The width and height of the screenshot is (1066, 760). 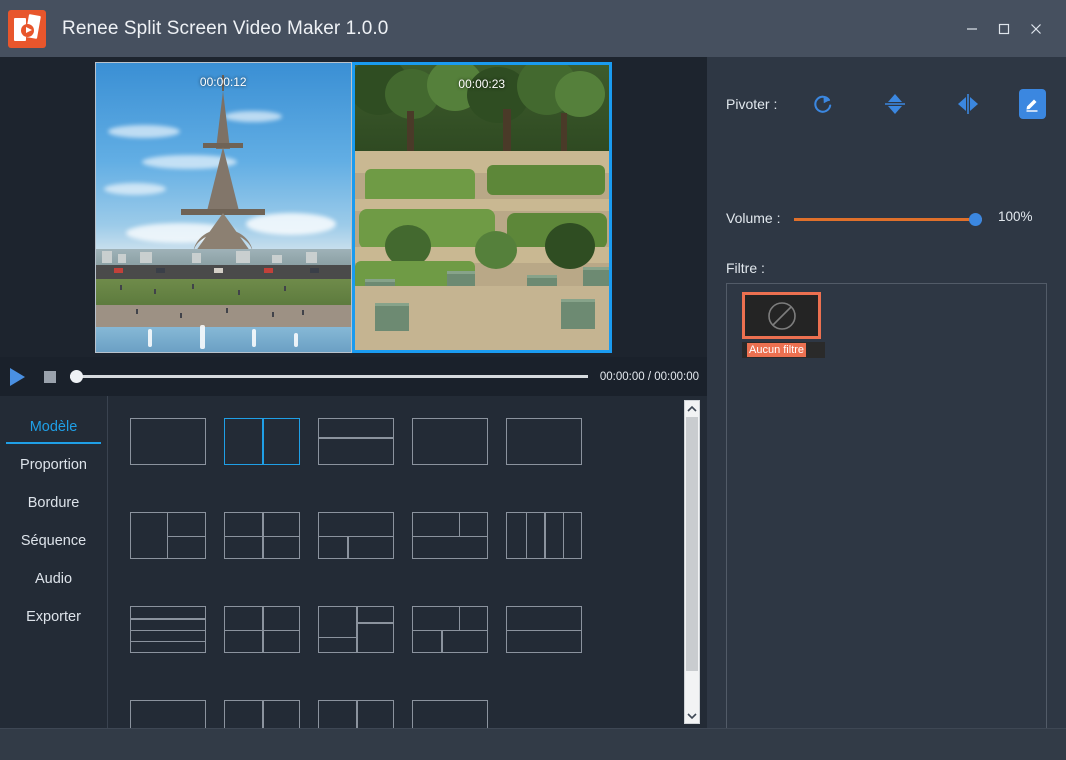 I want to click on filter-item-caption: Aucun filtre, so click(x=783, y=350).